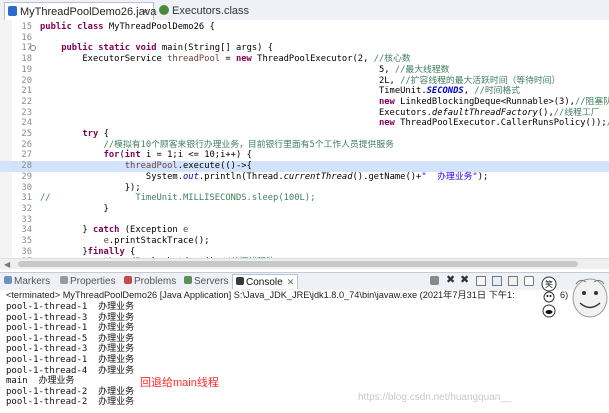 Image resolution: width=609 pixels, height=413 pixels. What do you see at coordinates (194, 59) in the screenshot?
I see `code-token: threadPool` at bounding box center [194, 59].